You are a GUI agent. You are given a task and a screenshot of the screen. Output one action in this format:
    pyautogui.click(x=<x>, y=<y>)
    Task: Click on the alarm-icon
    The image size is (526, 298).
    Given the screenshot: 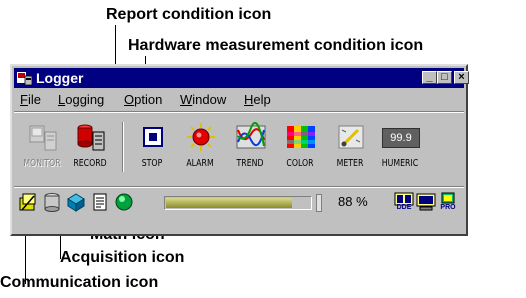 What is the action you would take?
    pyautogui.click(x=201, y=137)
    